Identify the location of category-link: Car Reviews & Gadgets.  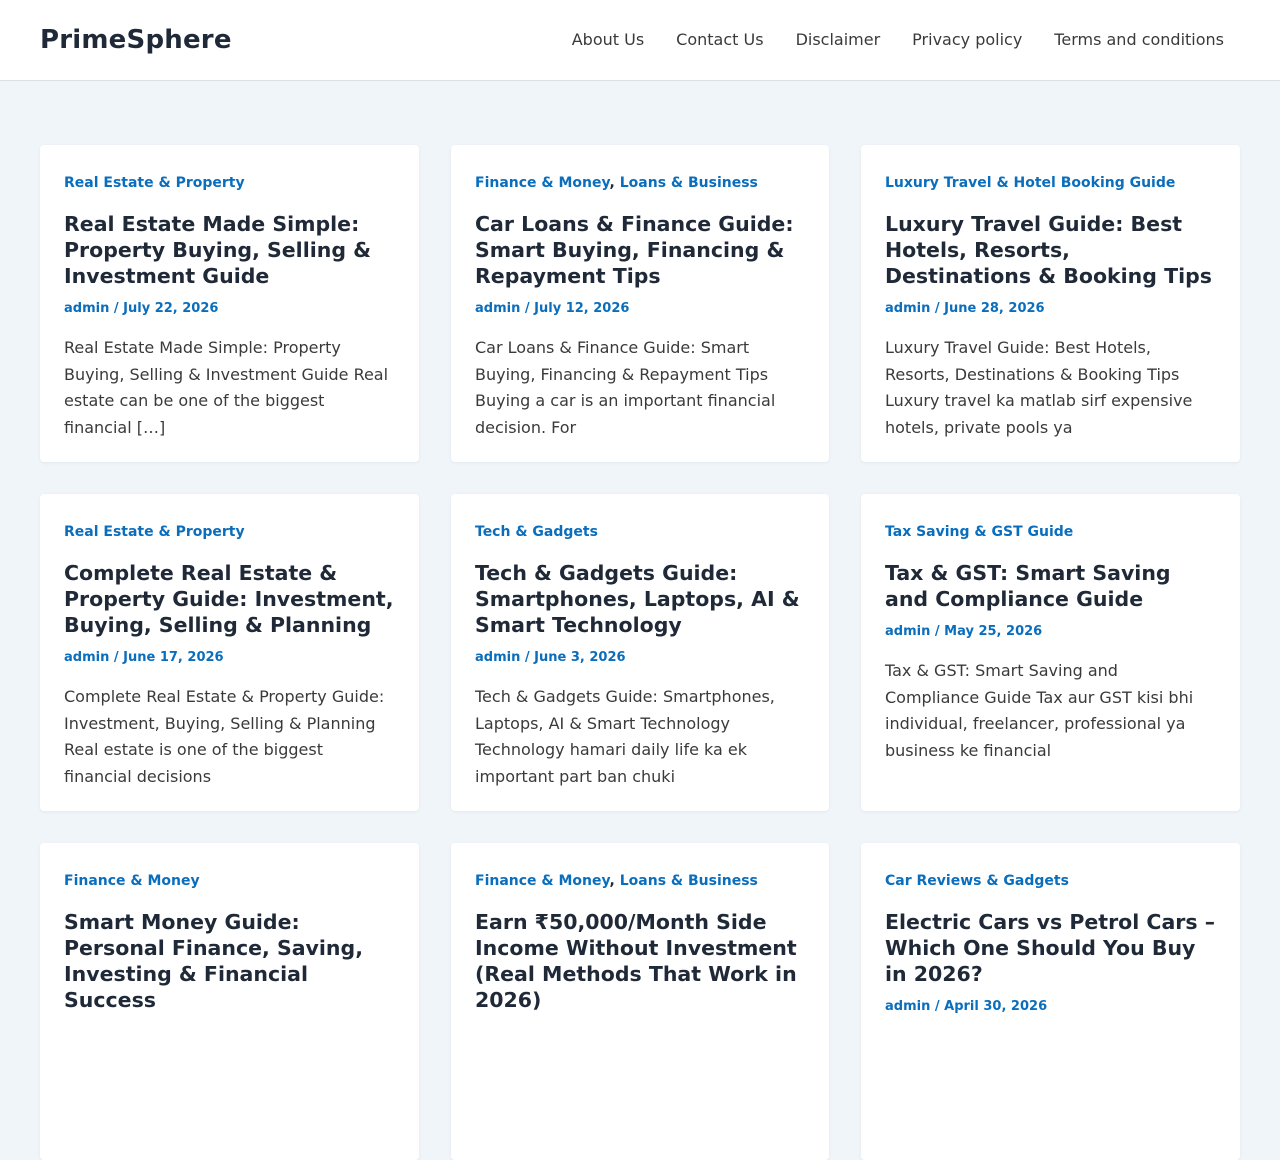
(977, 881).